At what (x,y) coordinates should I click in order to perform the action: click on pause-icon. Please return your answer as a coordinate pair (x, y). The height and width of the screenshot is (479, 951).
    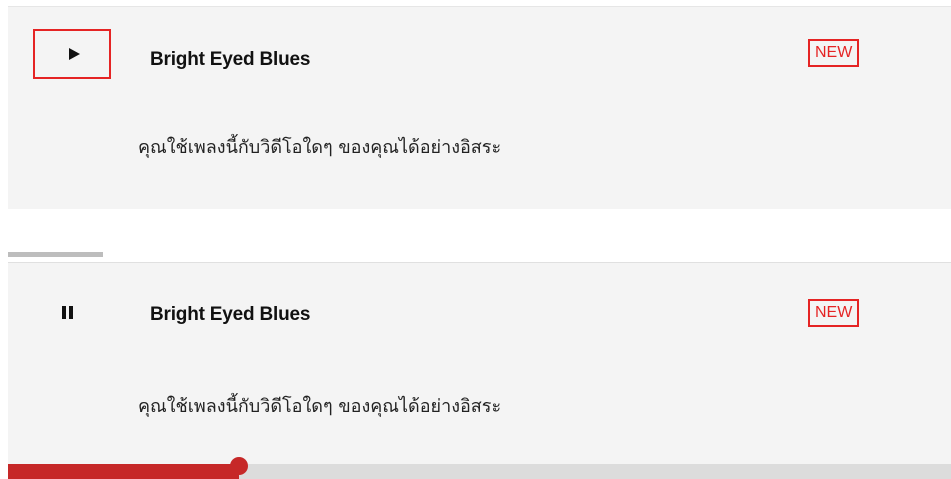
    Looking at the image, I should click on (67, 312).